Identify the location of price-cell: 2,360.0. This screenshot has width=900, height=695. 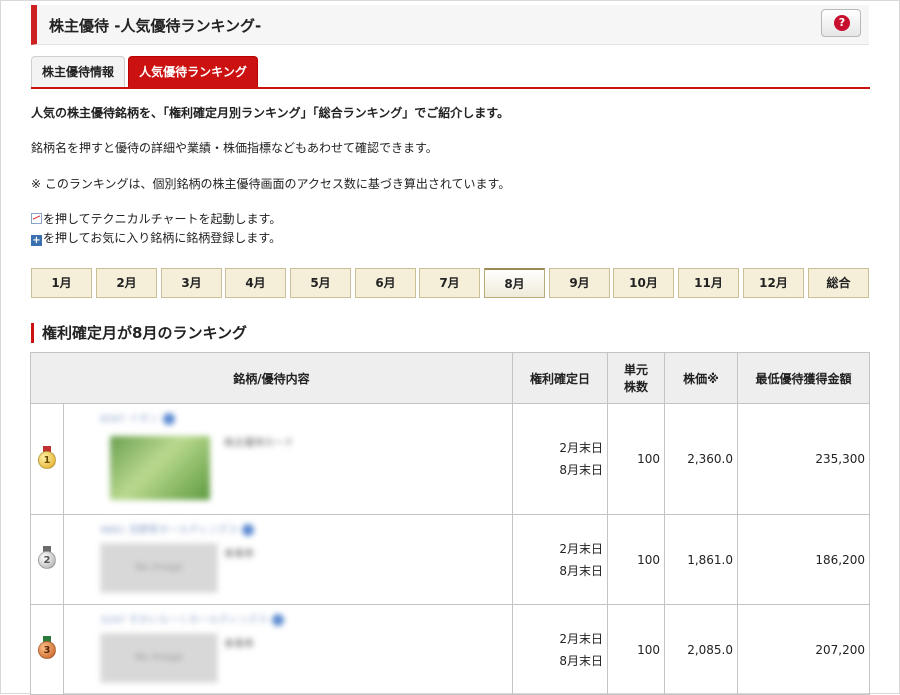
(701, 459).